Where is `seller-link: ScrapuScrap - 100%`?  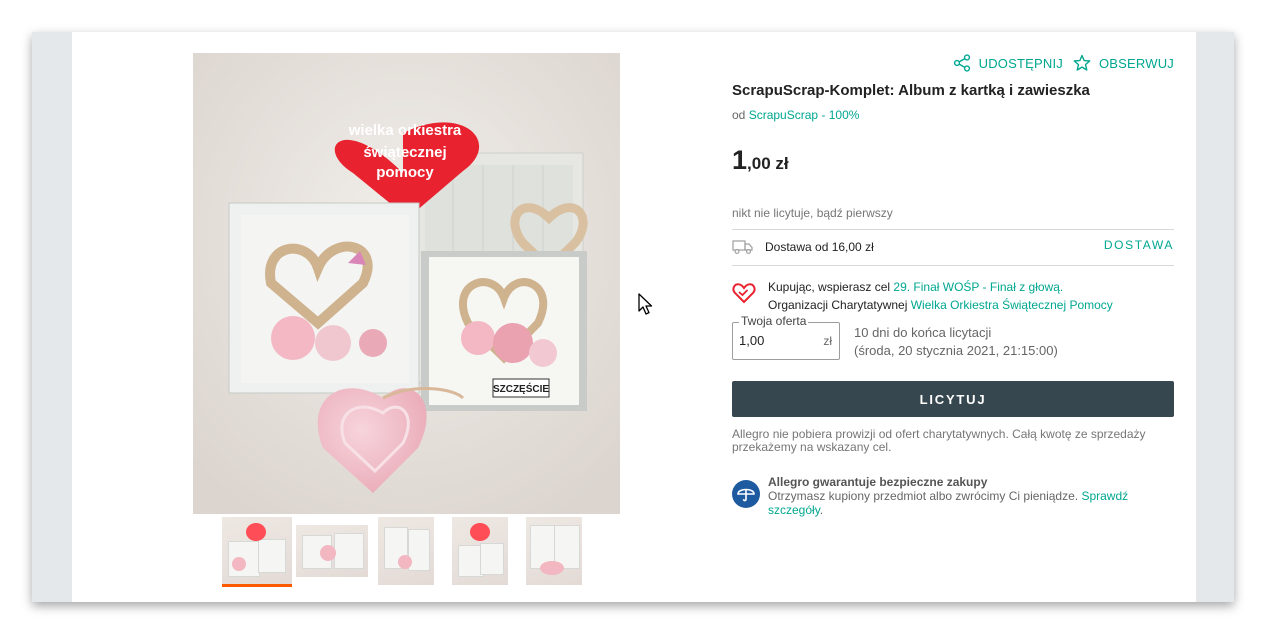 seller-link: ScrapuScrap - 100% is located at coordinates (804, 115).